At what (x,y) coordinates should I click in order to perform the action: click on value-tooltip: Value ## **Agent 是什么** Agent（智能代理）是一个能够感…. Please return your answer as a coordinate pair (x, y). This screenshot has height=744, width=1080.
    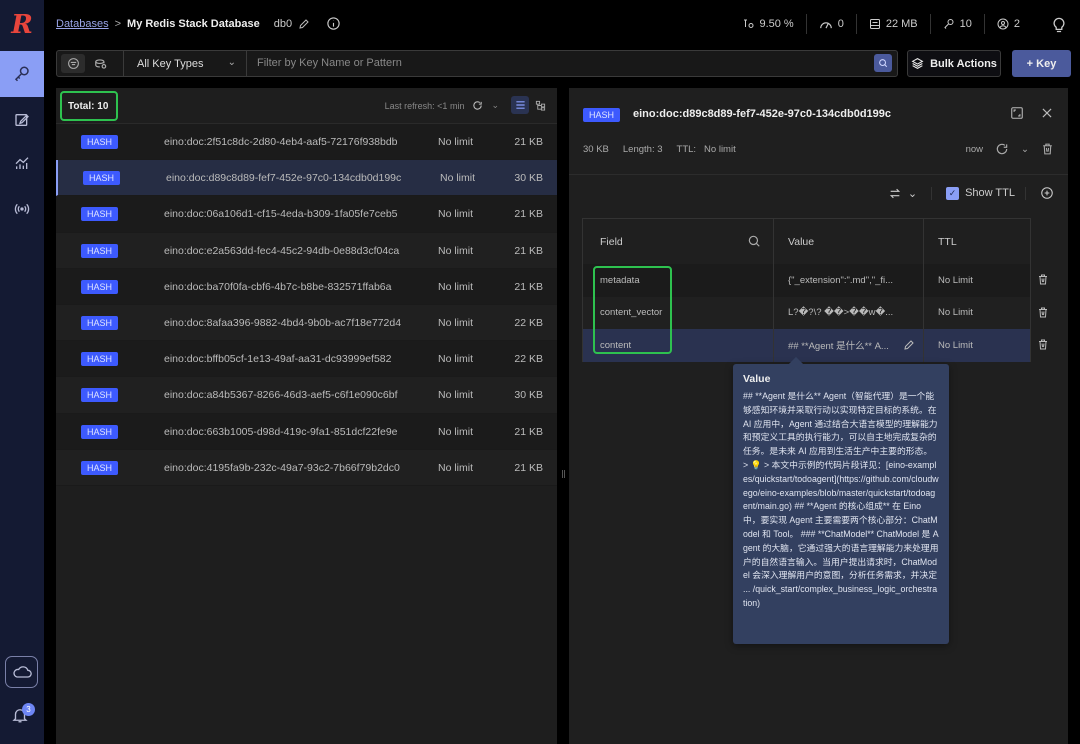
    Looking at the image, I should click on (841, 500).